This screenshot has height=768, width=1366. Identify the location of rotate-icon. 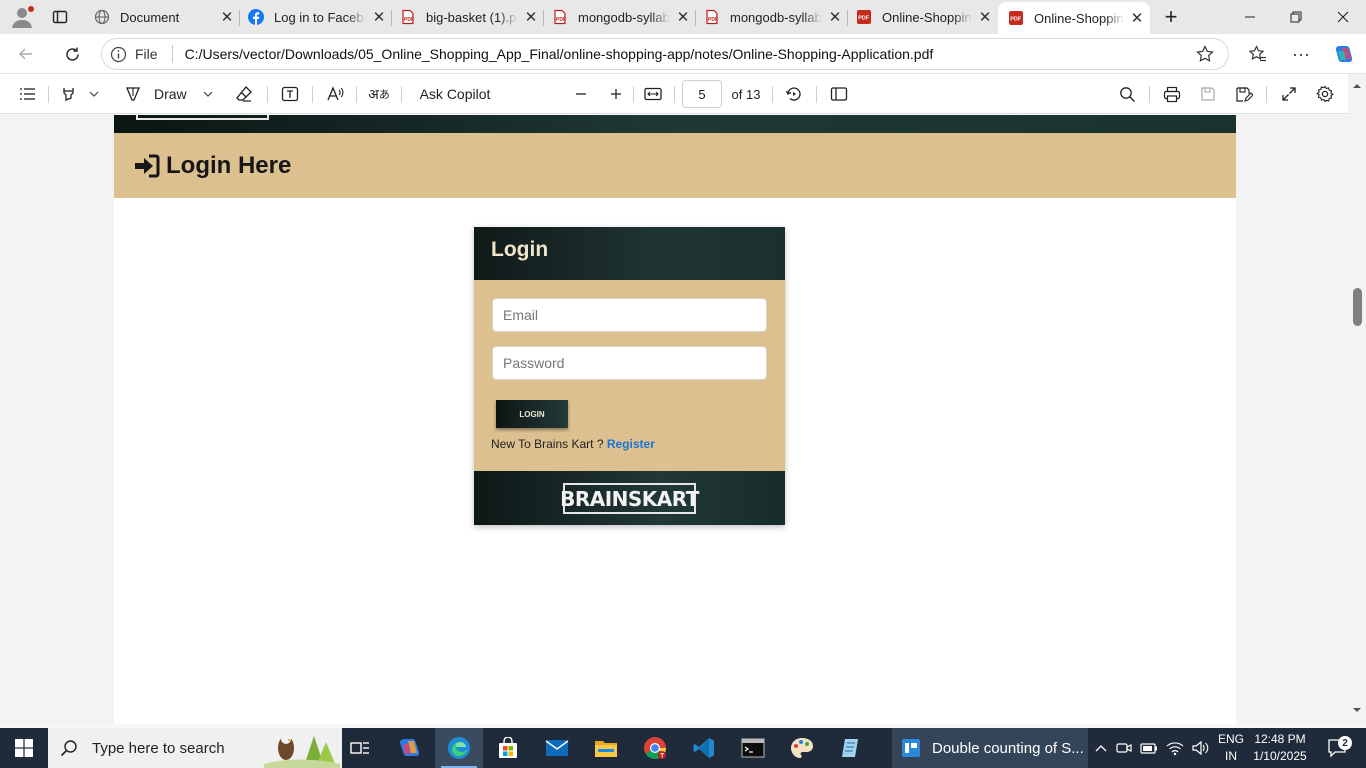
(794, 94).